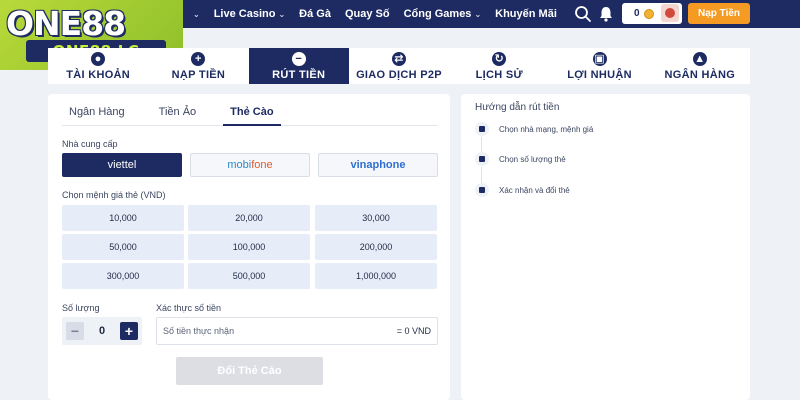 The height and width of the screenshot is (400, 800). Describe the element at coordinates (122, 165) in the screenshot. I see `provider-viettel: viettel` at that location.